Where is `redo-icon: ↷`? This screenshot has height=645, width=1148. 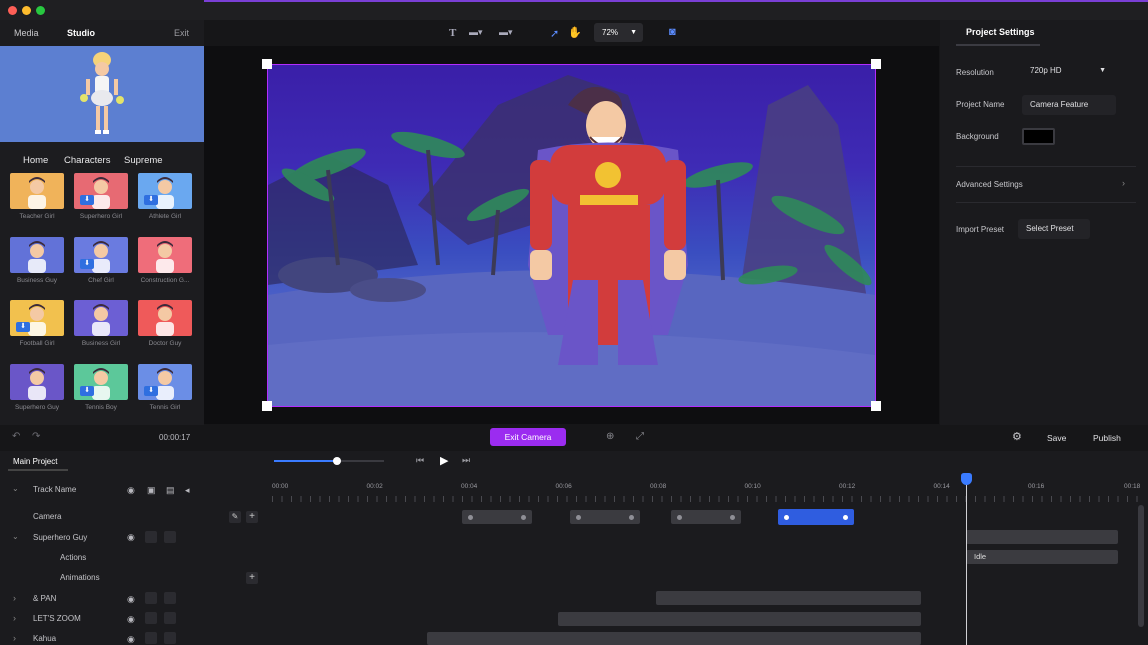
redo-icon: ↷ is located at coordinates (36, 436).